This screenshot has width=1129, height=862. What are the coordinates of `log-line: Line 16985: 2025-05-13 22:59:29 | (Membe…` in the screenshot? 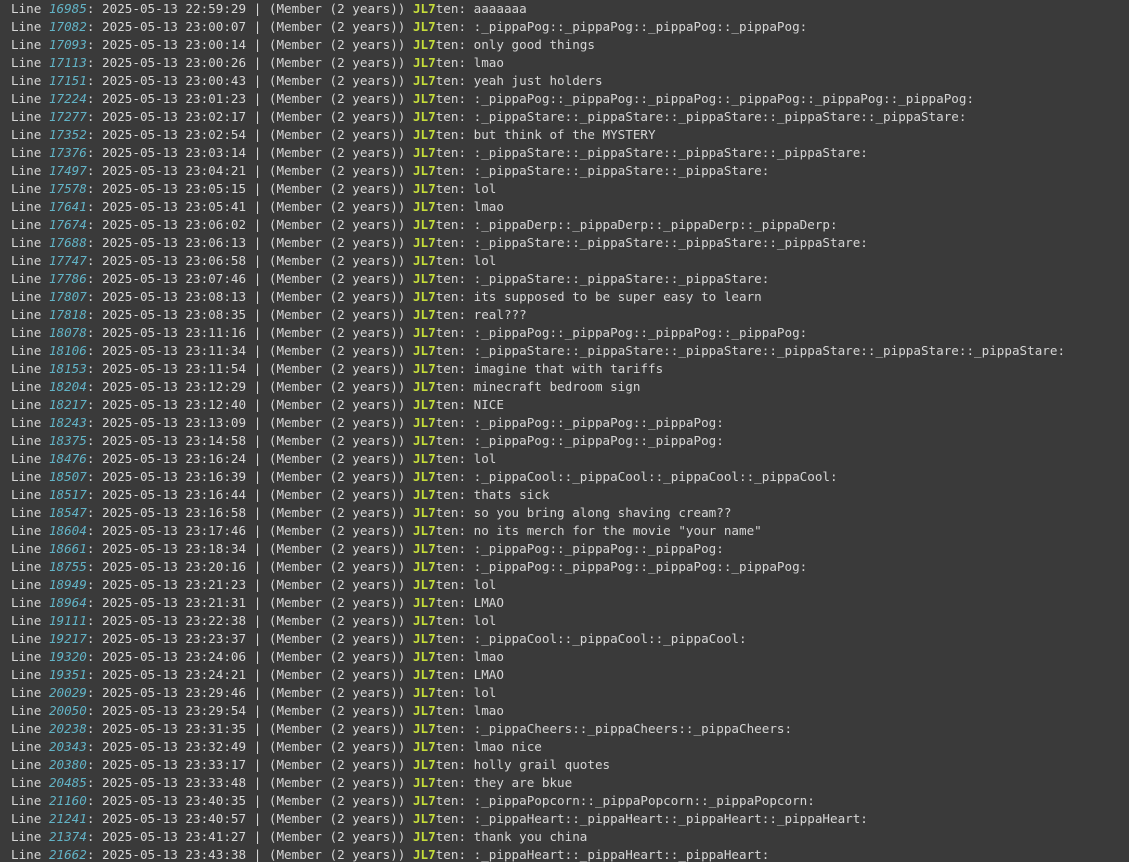 It's located at (269, 8).